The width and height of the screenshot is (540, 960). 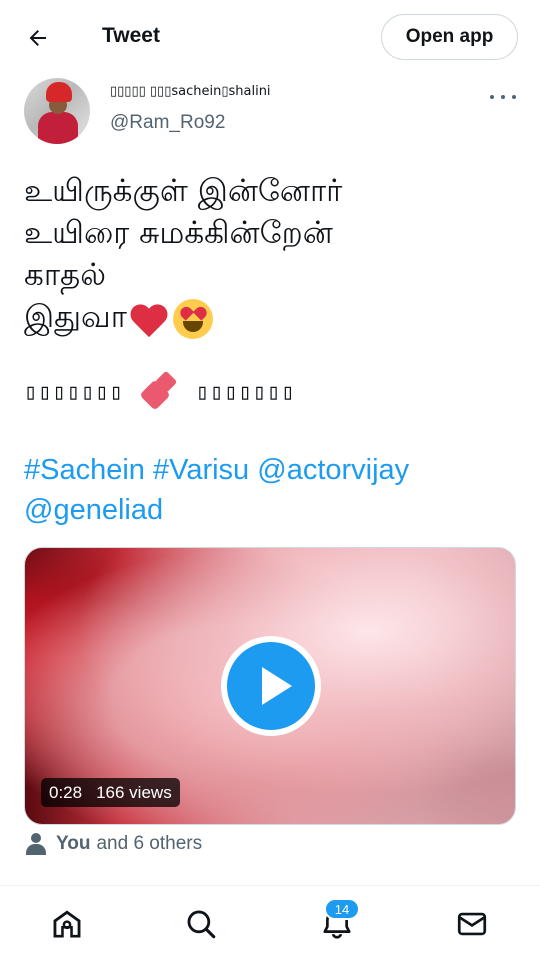 I want to click on tweet-tags: #Sachein #Varisu @actorvijay @geneliad, so click(x=271, y=490).